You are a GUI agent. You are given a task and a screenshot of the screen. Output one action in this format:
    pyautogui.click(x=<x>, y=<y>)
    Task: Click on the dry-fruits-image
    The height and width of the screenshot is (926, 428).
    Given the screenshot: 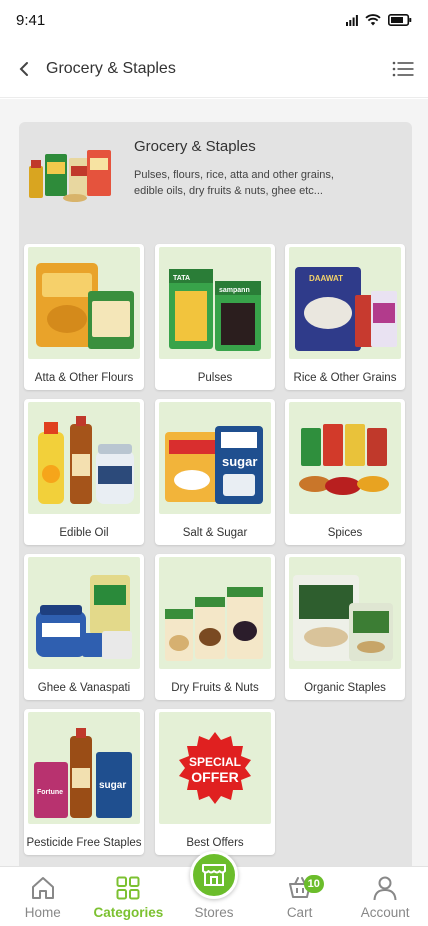 What is the action you would take?
    pyautogui.click(x=215, y=613)
    